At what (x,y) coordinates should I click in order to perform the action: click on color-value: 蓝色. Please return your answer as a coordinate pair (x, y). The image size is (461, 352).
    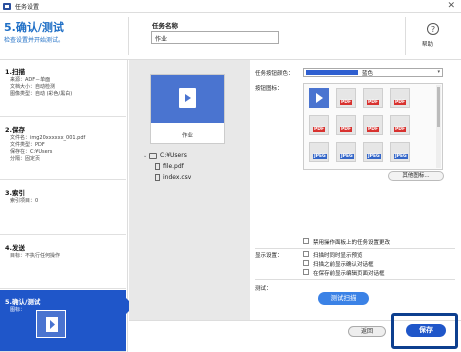
    Looking at the image, I should click on (368, 74).